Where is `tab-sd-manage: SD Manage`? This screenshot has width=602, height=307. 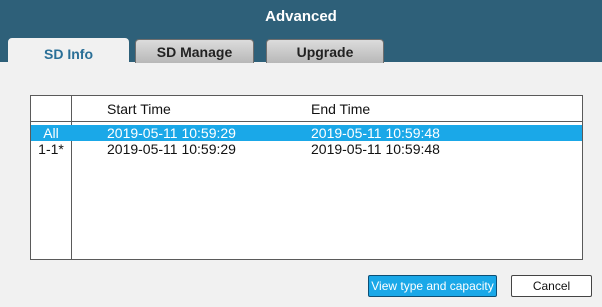 tab-sd-manage: SD Manage is located at coordinates (194, 51).